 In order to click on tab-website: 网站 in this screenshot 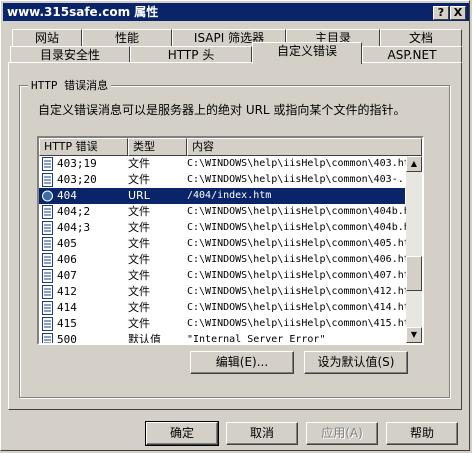, I will do `click(47, 38)`.